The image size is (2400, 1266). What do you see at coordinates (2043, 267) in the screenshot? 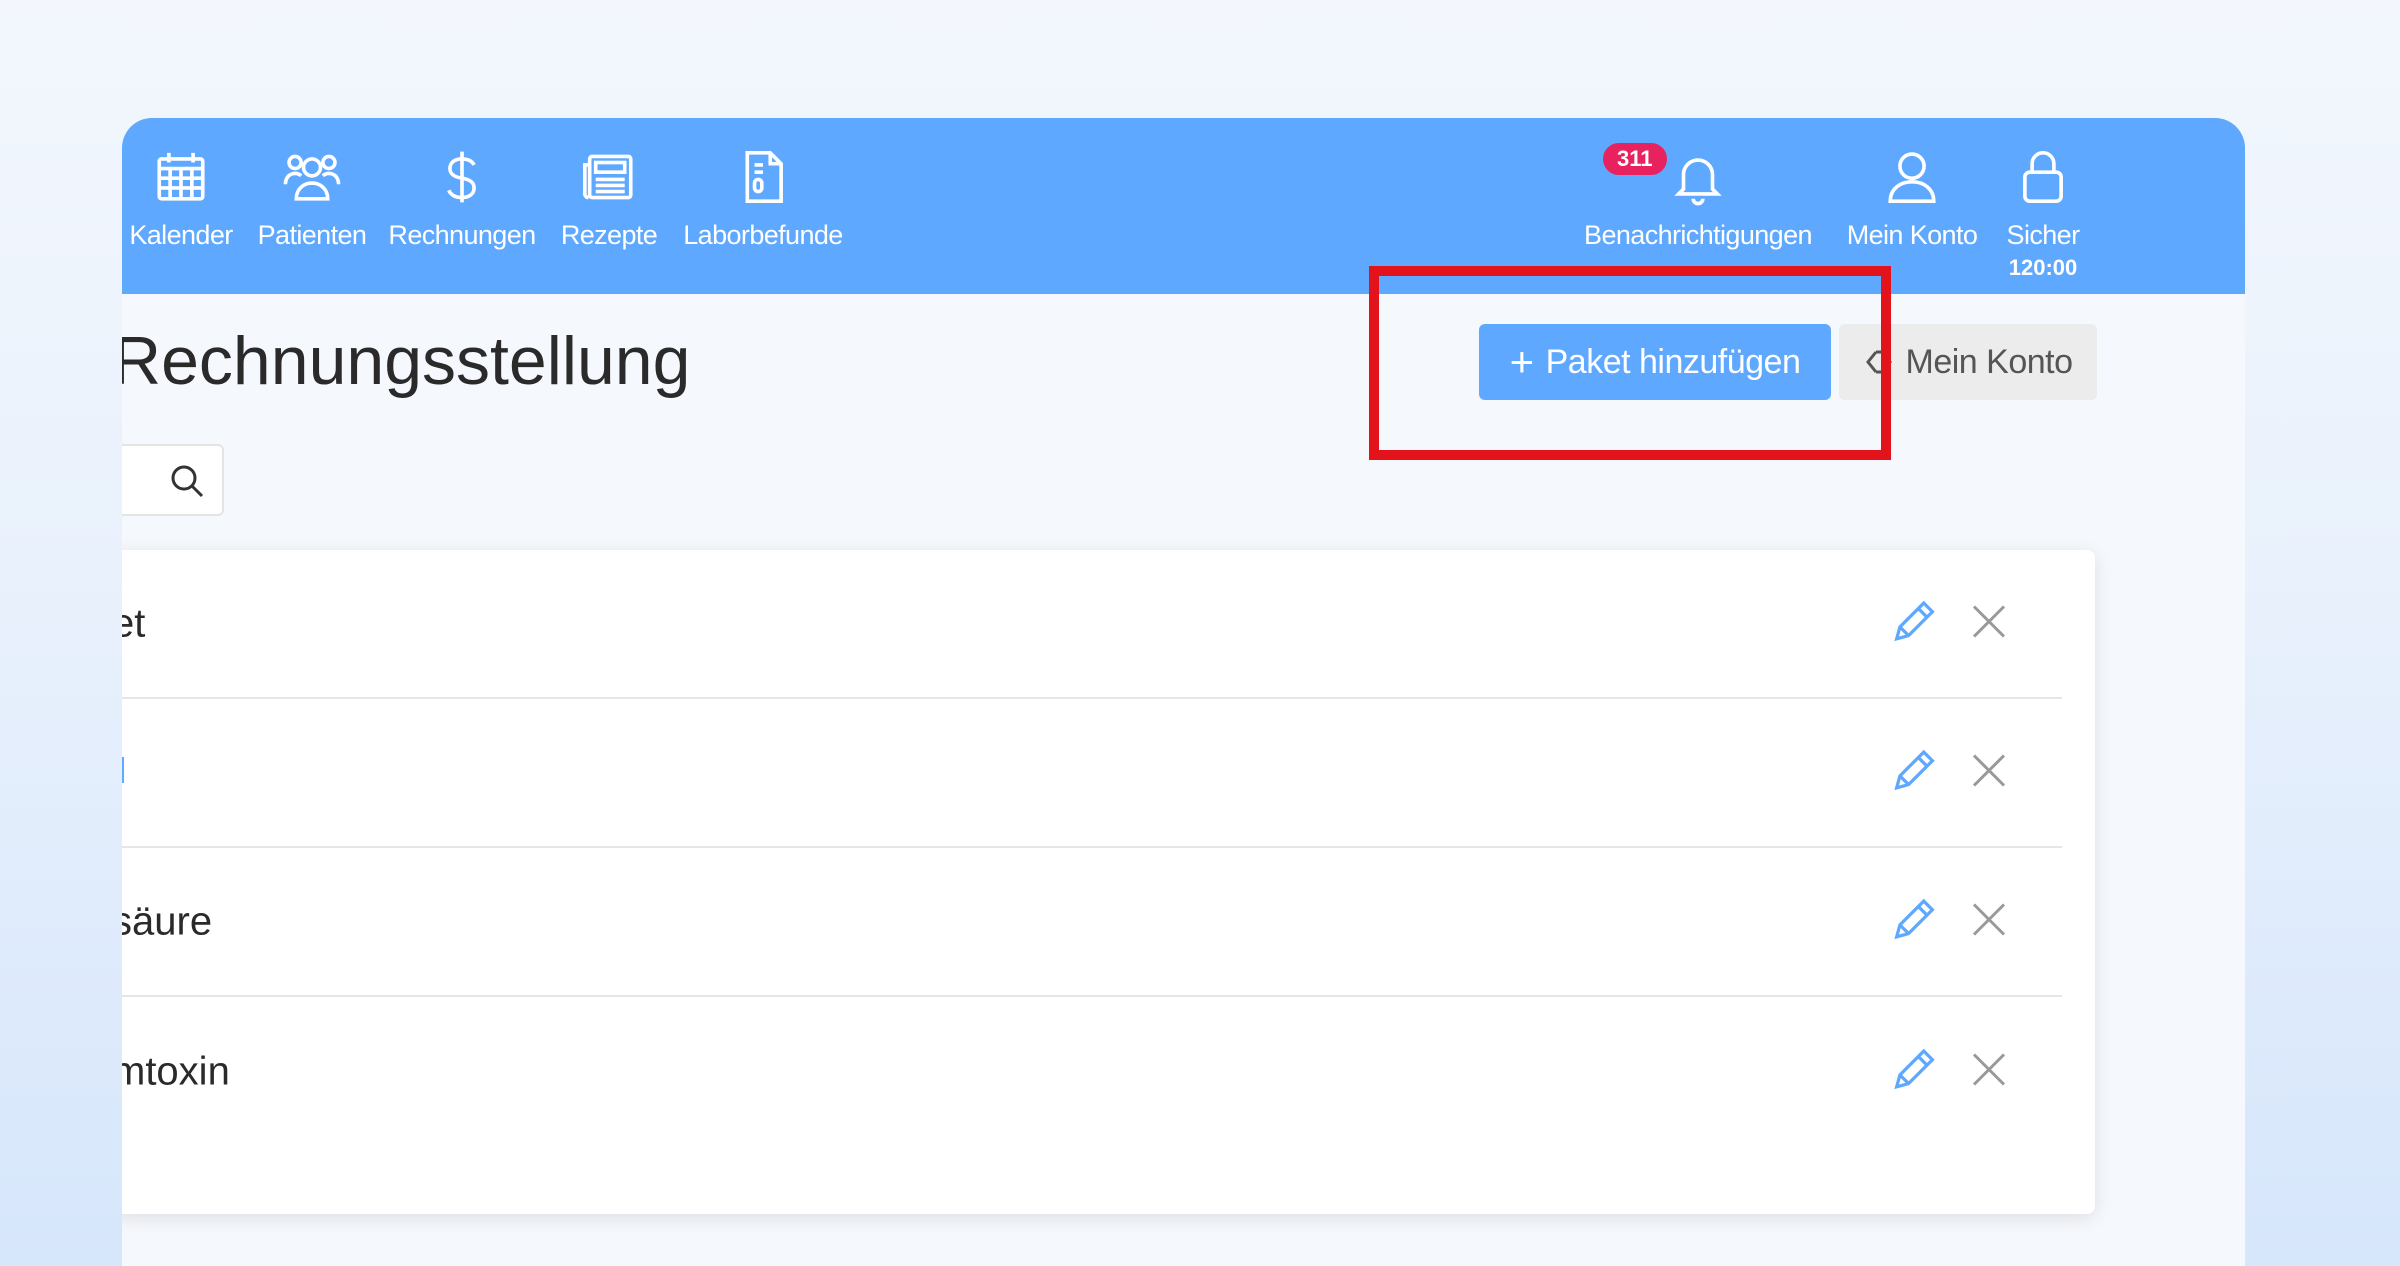
I see `lock-timer: 120:00` at bounding box center [2043, 267].